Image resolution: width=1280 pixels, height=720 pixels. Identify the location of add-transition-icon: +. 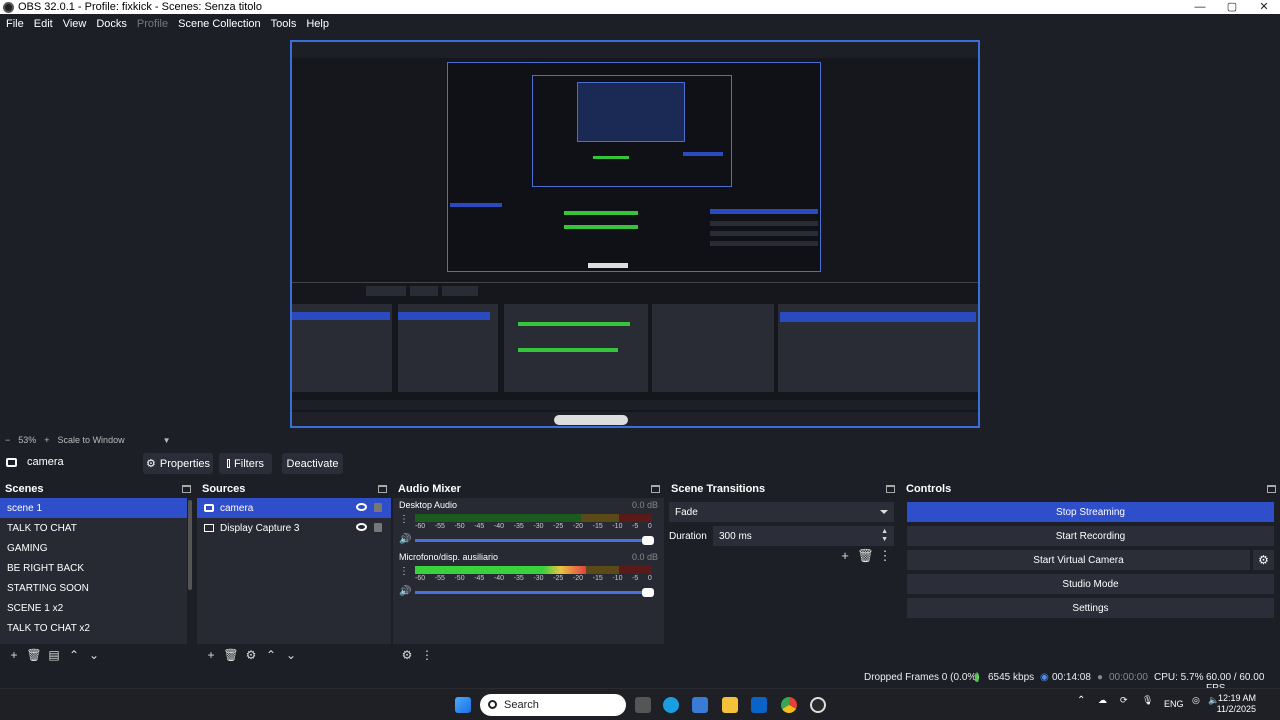
(845, 556).